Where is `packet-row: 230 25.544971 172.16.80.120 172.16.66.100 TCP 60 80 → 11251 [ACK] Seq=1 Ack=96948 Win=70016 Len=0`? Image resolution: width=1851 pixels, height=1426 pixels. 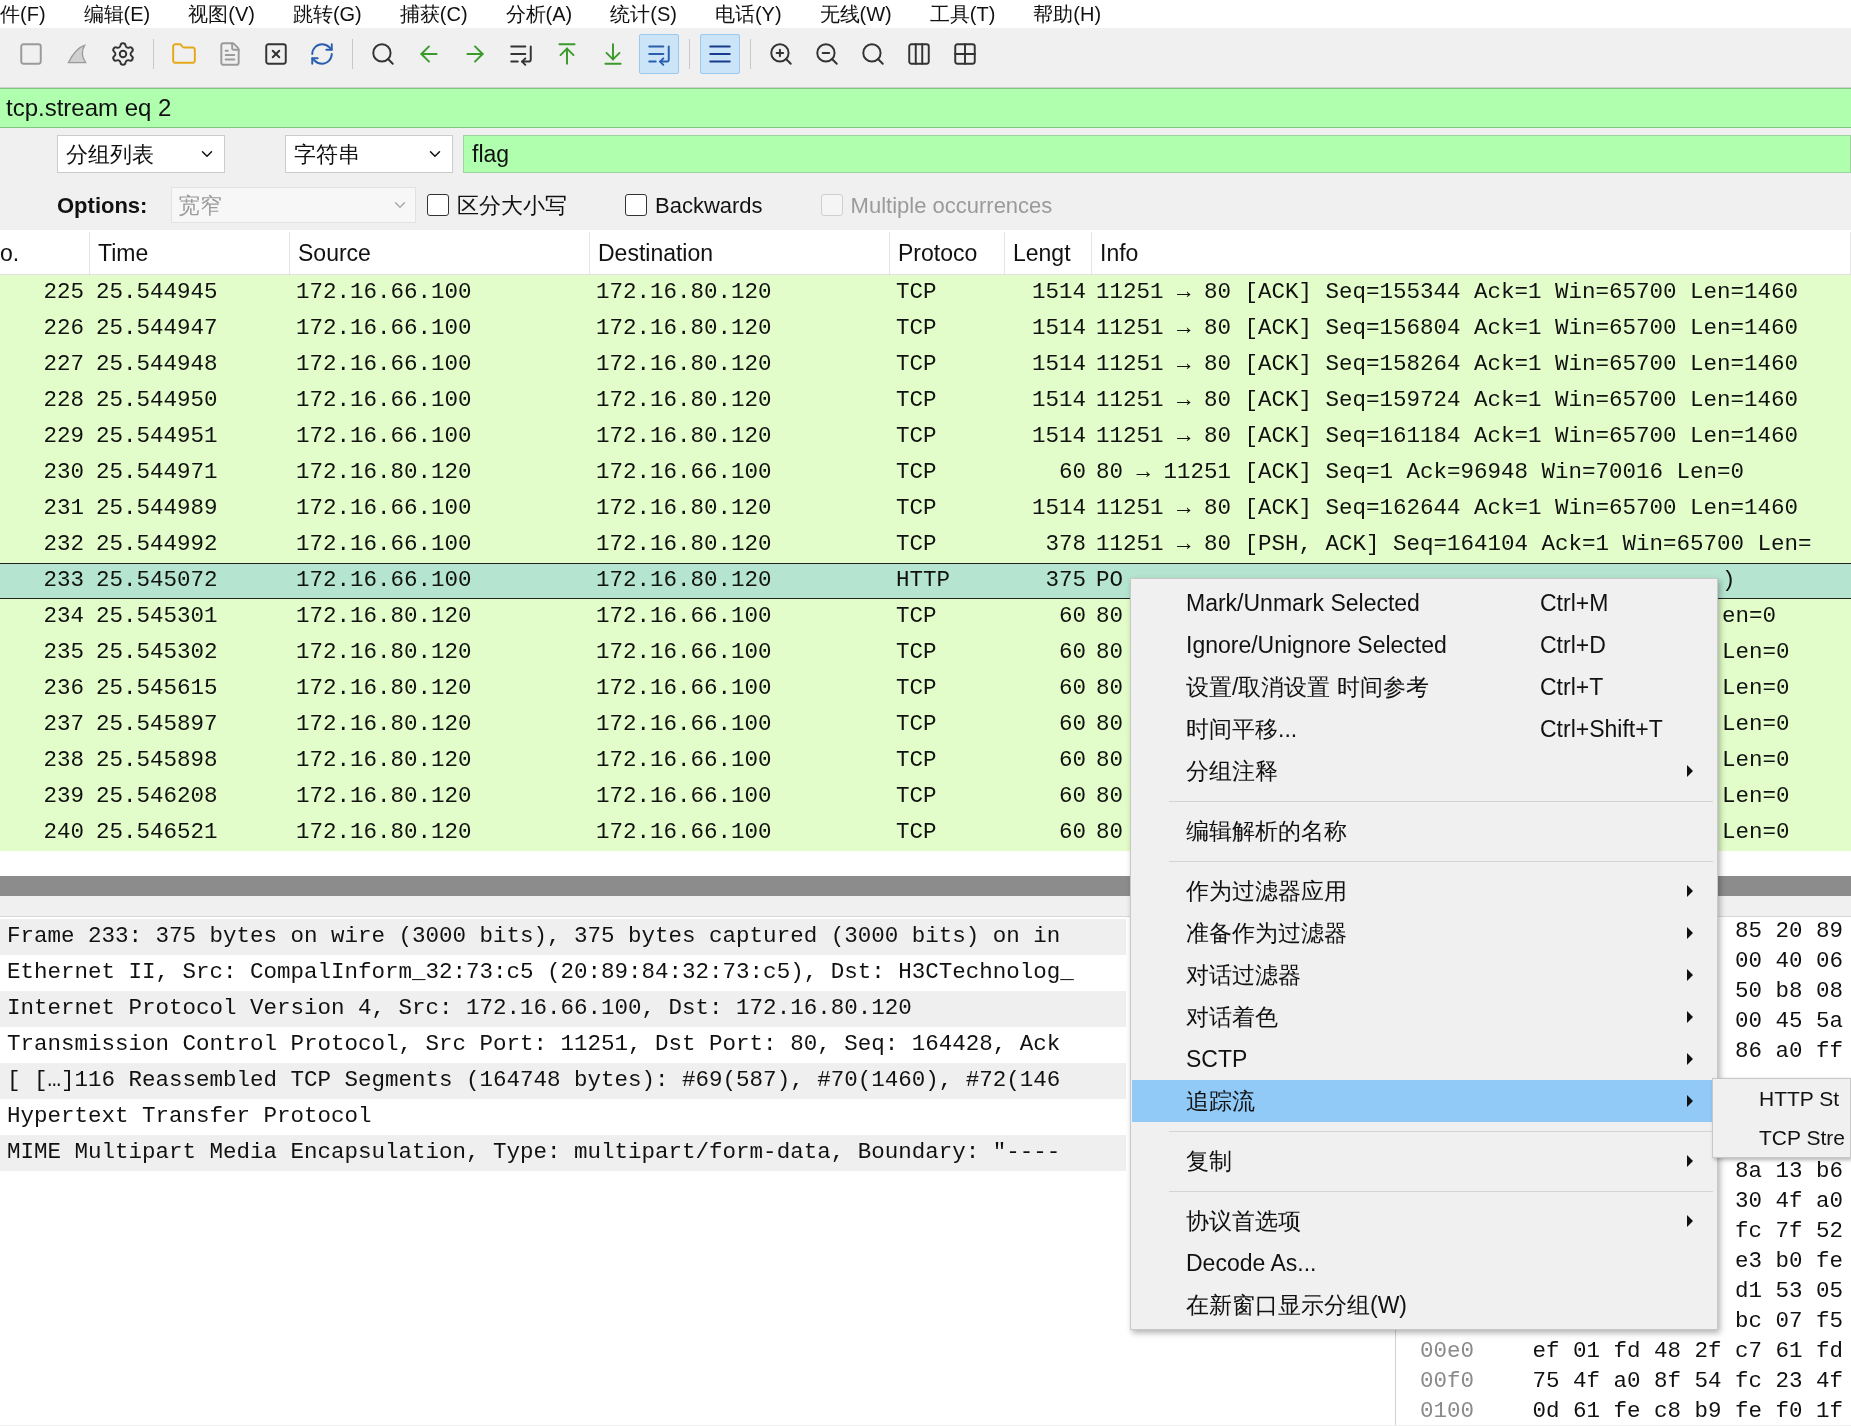
packet-row: 230 25.544971 172.16.80.120 172.16.66.100 TCP 60 80 → 11251 [ACK] Seq=1 Ack=96948 Win=70016 Len=0 is located at coordinates (925, 473).